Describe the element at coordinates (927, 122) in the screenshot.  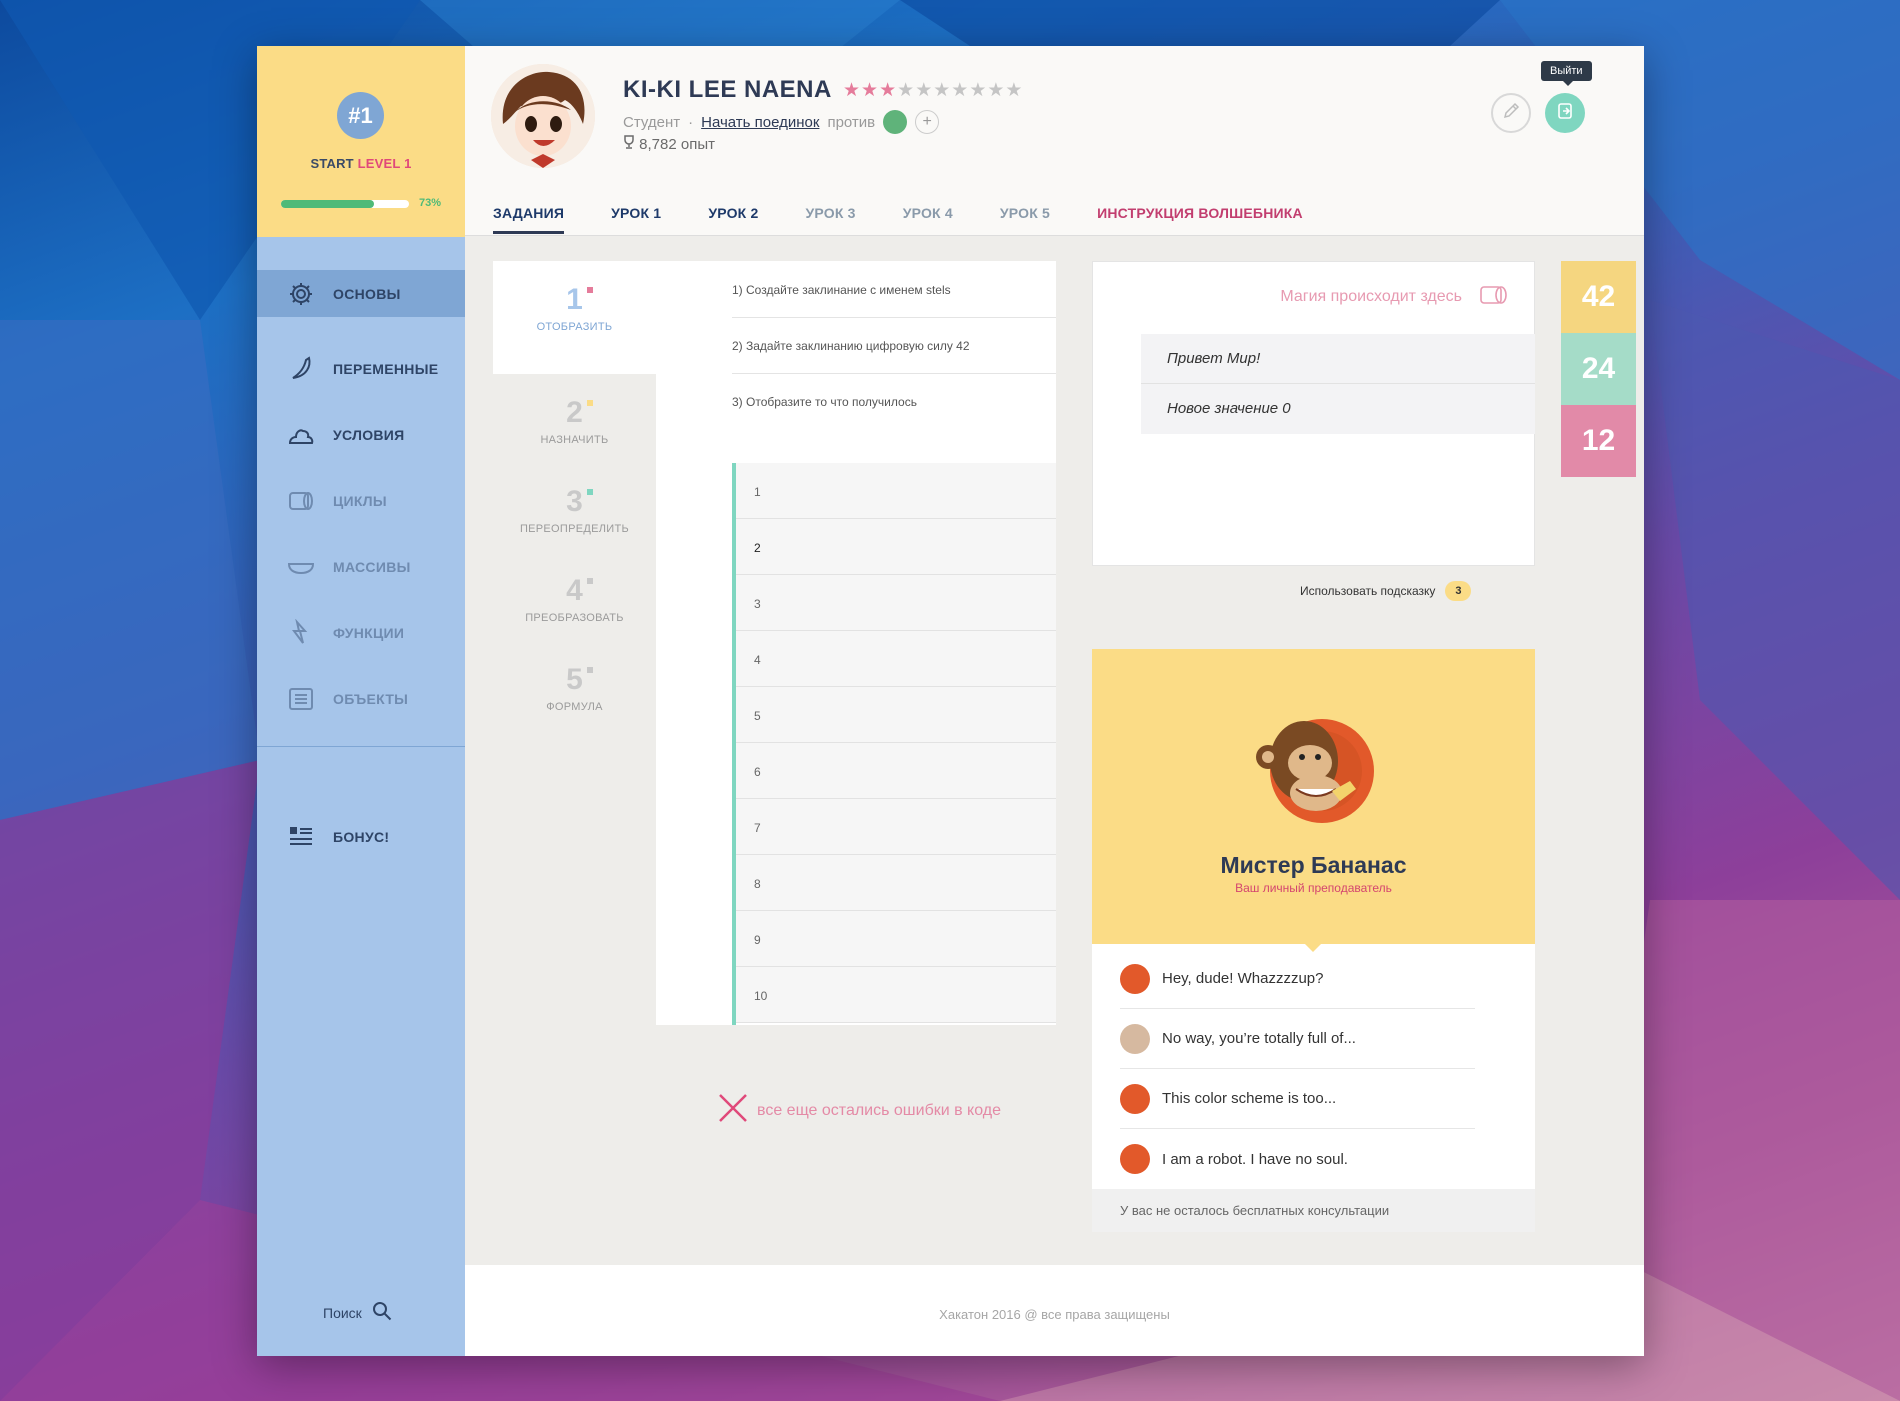
I see `add-opponent-button: +` at that location.